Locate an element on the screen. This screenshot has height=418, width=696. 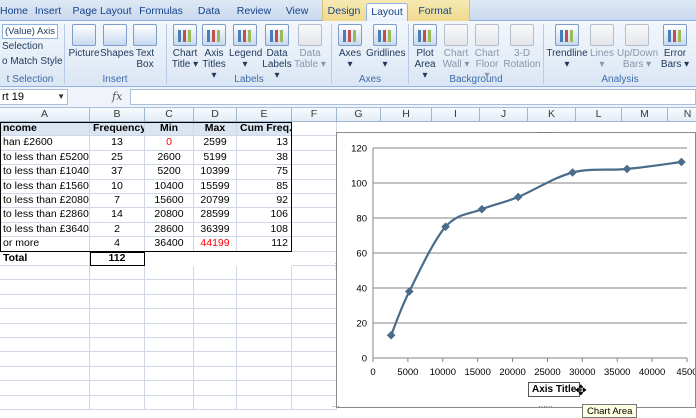
table-cell: 25 is located at coordinates (117, 158).